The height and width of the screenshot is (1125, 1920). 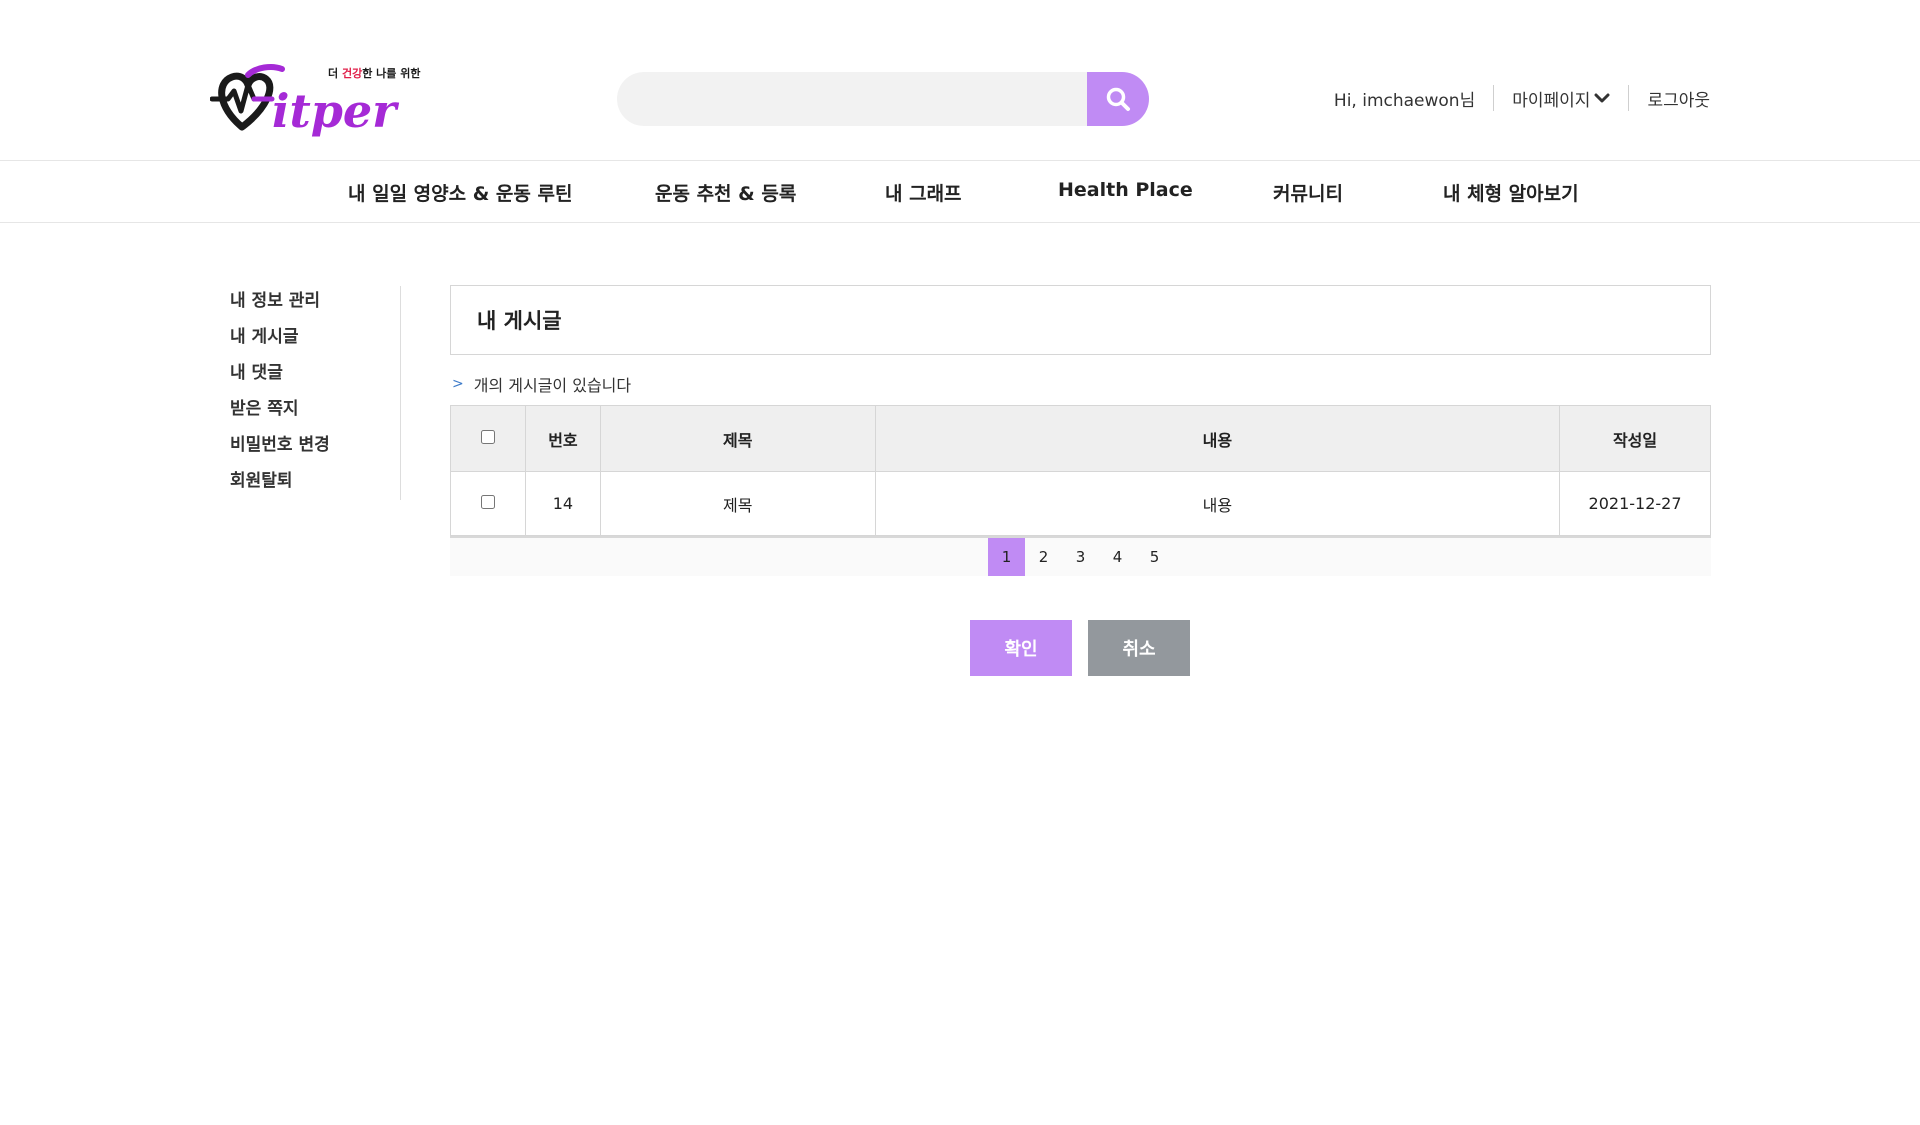 I want to click on nav-health-place: Health Place, so click(x=1125, y=190).